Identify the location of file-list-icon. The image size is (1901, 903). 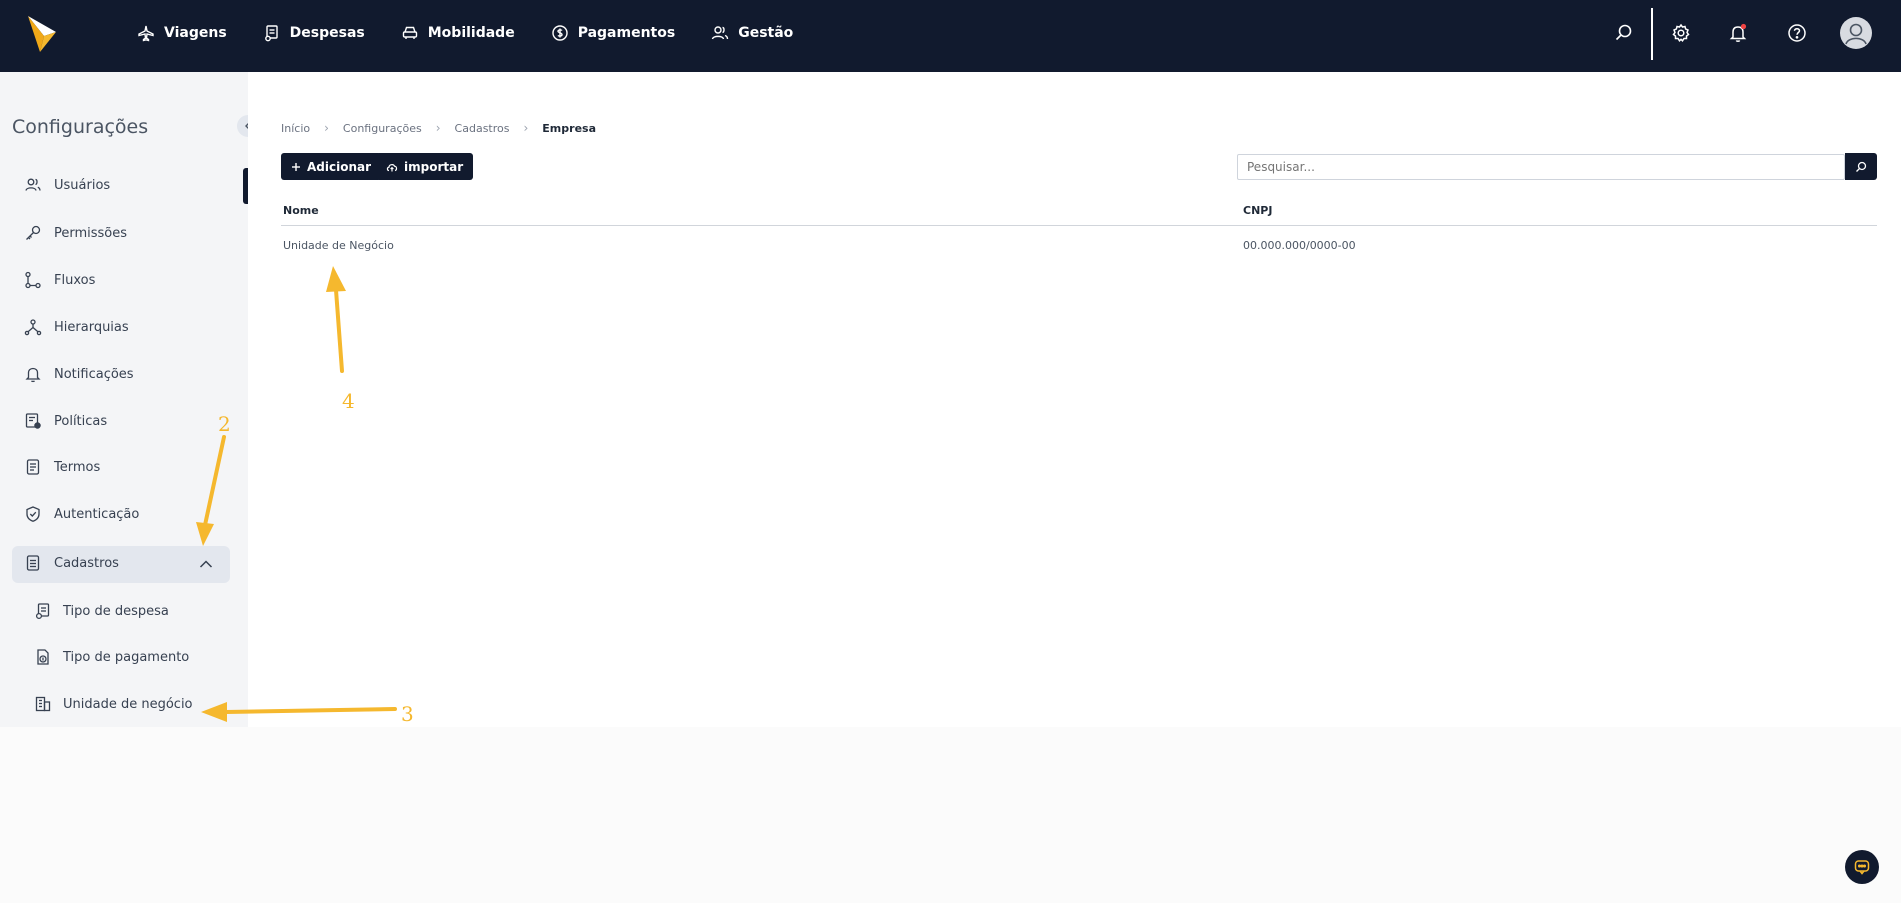
(33, 563).